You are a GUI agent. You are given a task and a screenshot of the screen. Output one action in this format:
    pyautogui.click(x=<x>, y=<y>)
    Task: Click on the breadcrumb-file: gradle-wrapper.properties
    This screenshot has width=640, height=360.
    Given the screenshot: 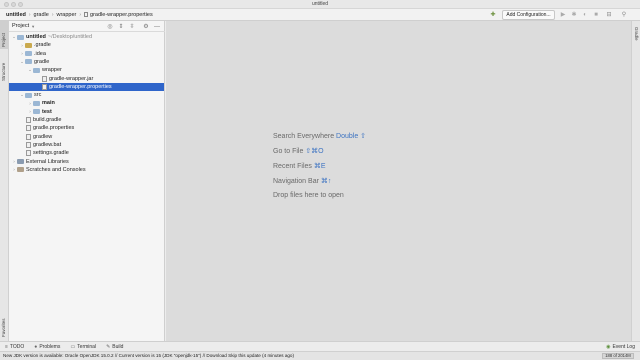 What is the action you would take?
    pyautogui.click(x=118, y=15)
    